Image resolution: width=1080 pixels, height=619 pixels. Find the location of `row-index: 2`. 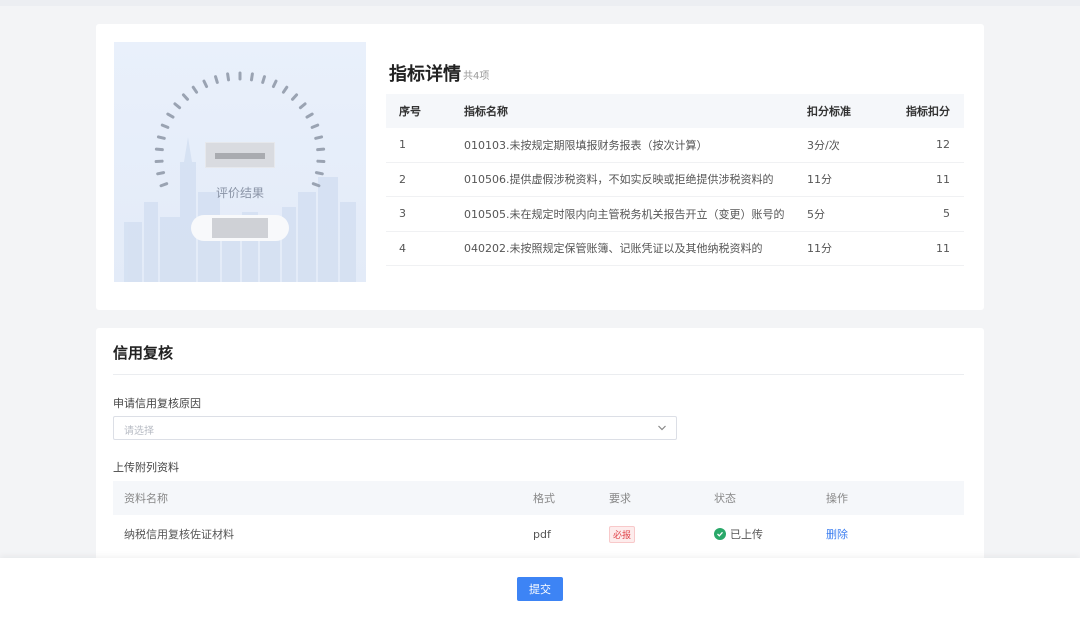

row-index: 2 is located at coordinates (402, 179).